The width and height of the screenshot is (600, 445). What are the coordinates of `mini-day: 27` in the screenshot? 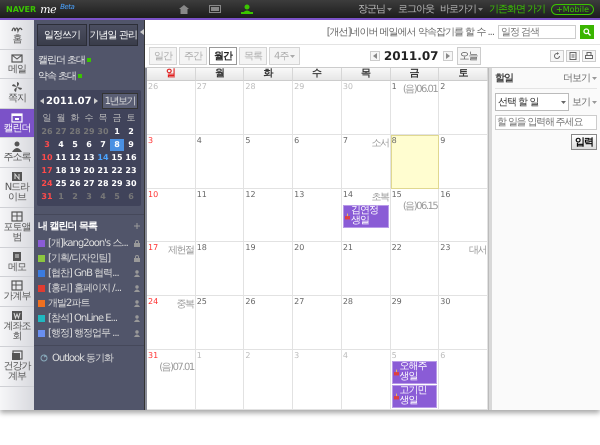 It's located at (89, 184).